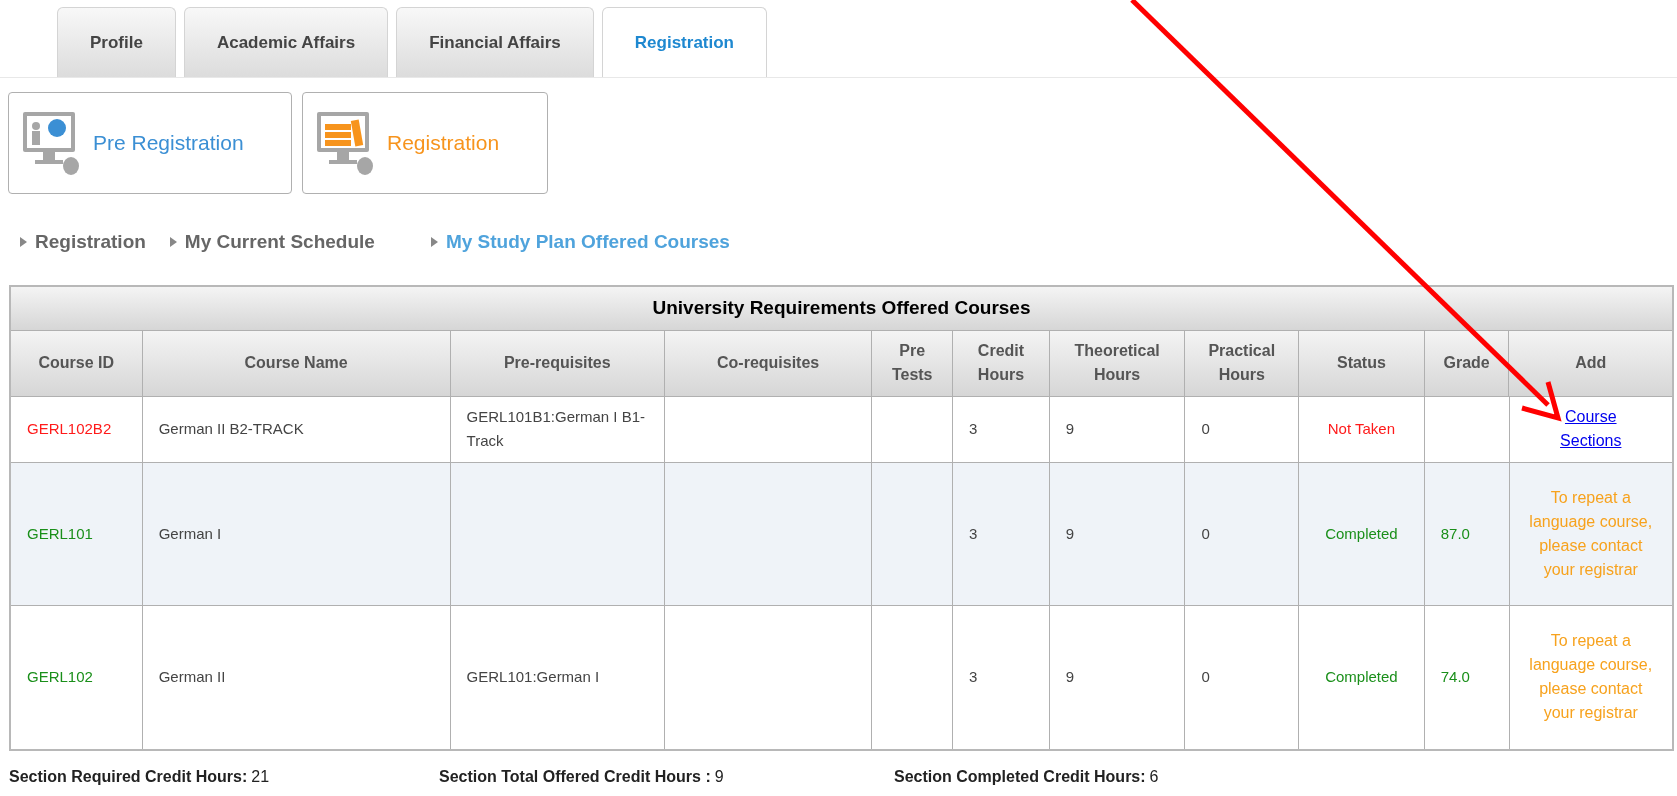  What do you see at coordinates (1020, 776) in the screenshot?
I see `summary-label: Section Completed Credit Hours:` at bounding box center [1020, 776].